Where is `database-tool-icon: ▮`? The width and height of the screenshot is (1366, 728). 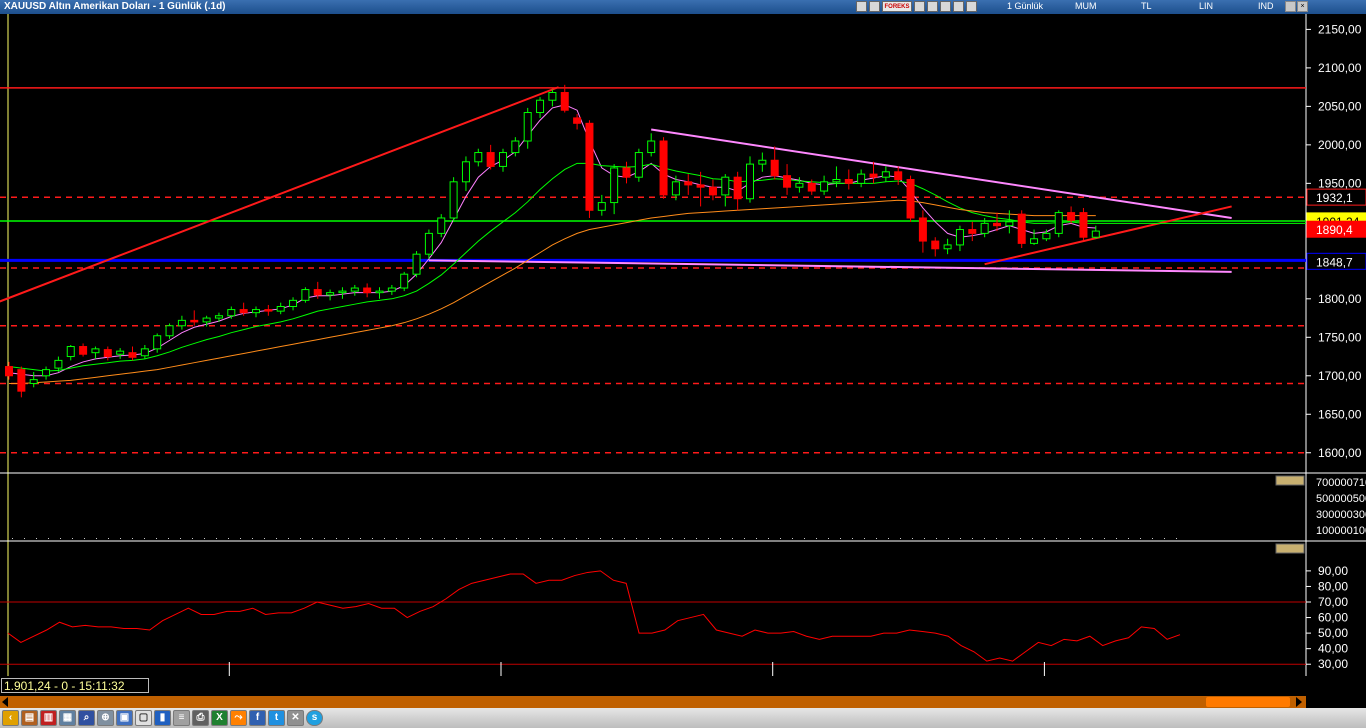
database-tool-icon: ▮ is located at coordinates (162, 718).